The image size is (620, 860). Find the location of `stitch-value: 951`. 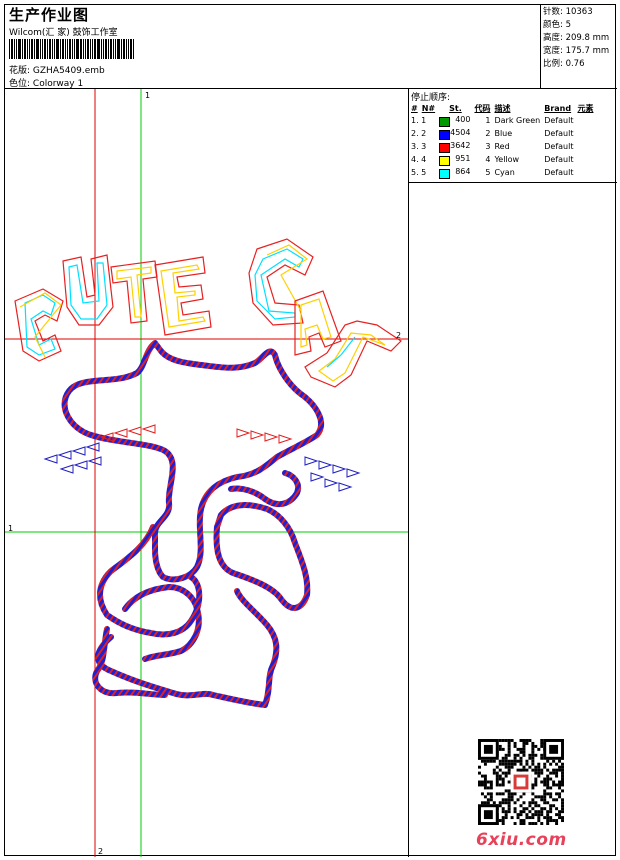

stitch-value: 951 is located at coordinates (463, 158).